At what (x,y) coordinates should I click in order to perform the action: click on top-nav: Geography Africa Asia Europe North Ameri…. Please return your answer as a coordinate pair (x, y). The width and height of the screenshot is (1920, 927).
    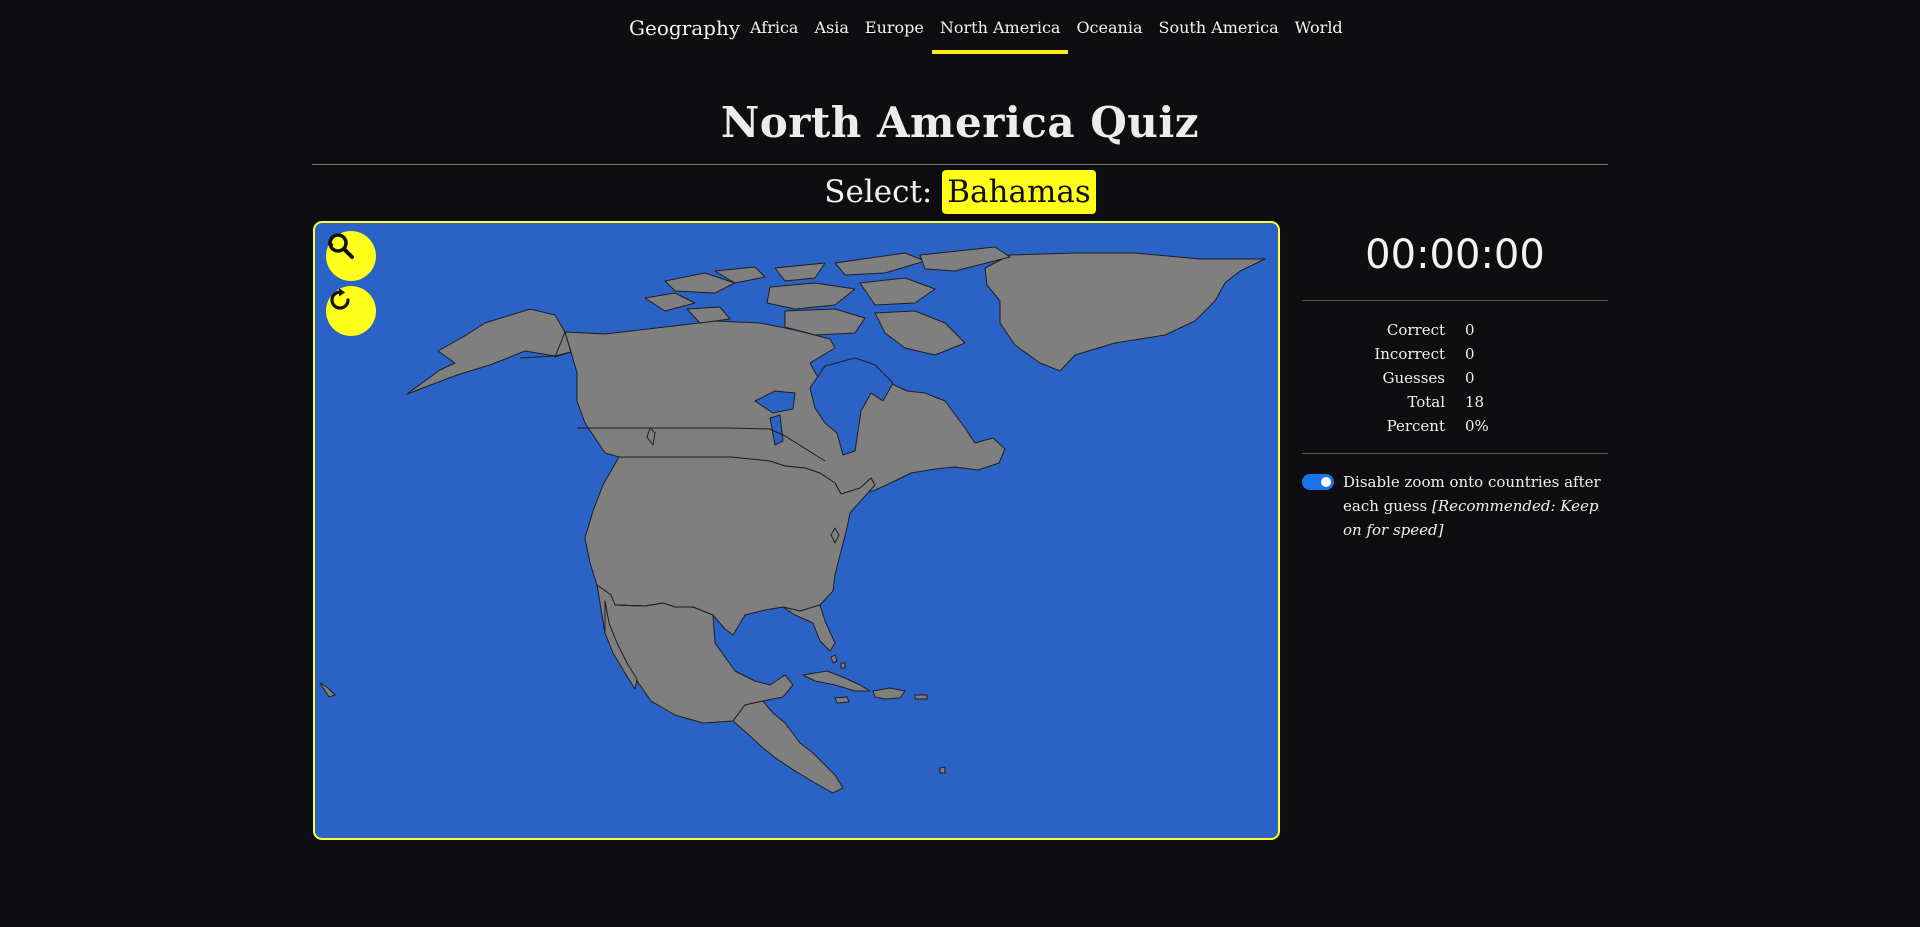
    Looking at the image, I should click on (960, 28).